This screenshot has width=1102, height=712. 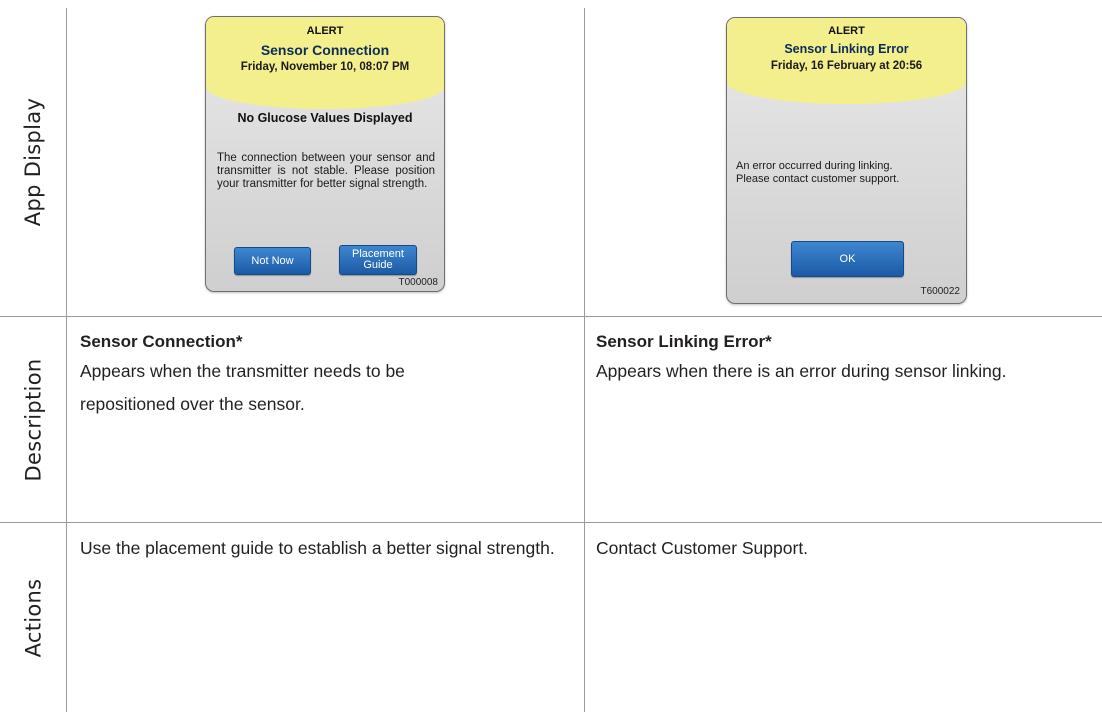 What do you see at coordinates (584, 360) in the screenshot?
I see `grid-line-vertical-middle` at bounding box center [584, 360].